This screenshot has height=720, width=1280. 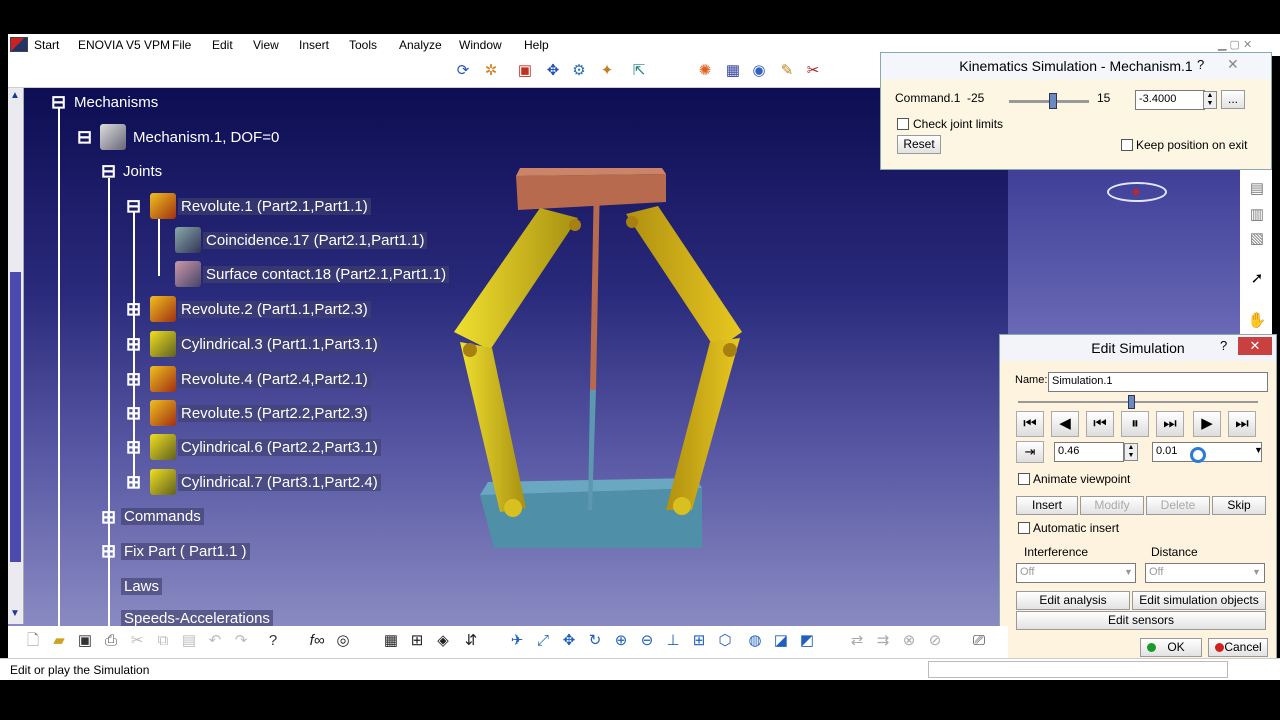 I want to click on compass-icon, so click(x=1137, y=192).